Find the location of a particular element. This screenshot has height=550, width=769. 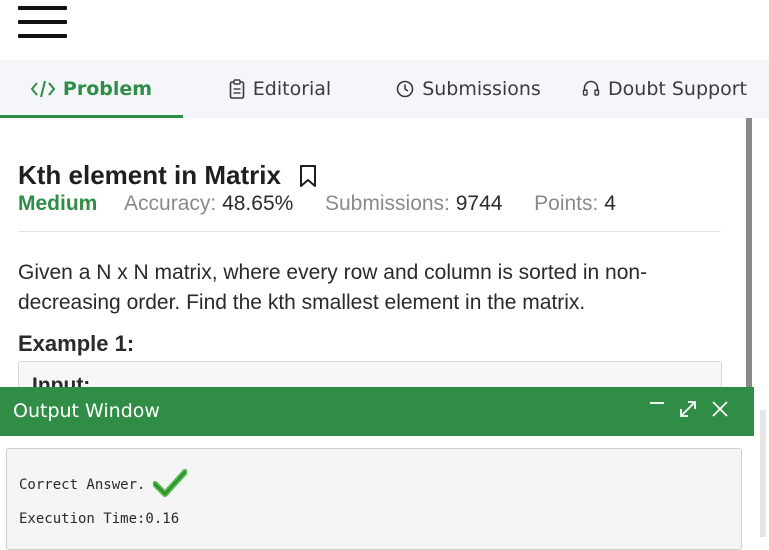

headset-icon is located at coordinates (591, 89).